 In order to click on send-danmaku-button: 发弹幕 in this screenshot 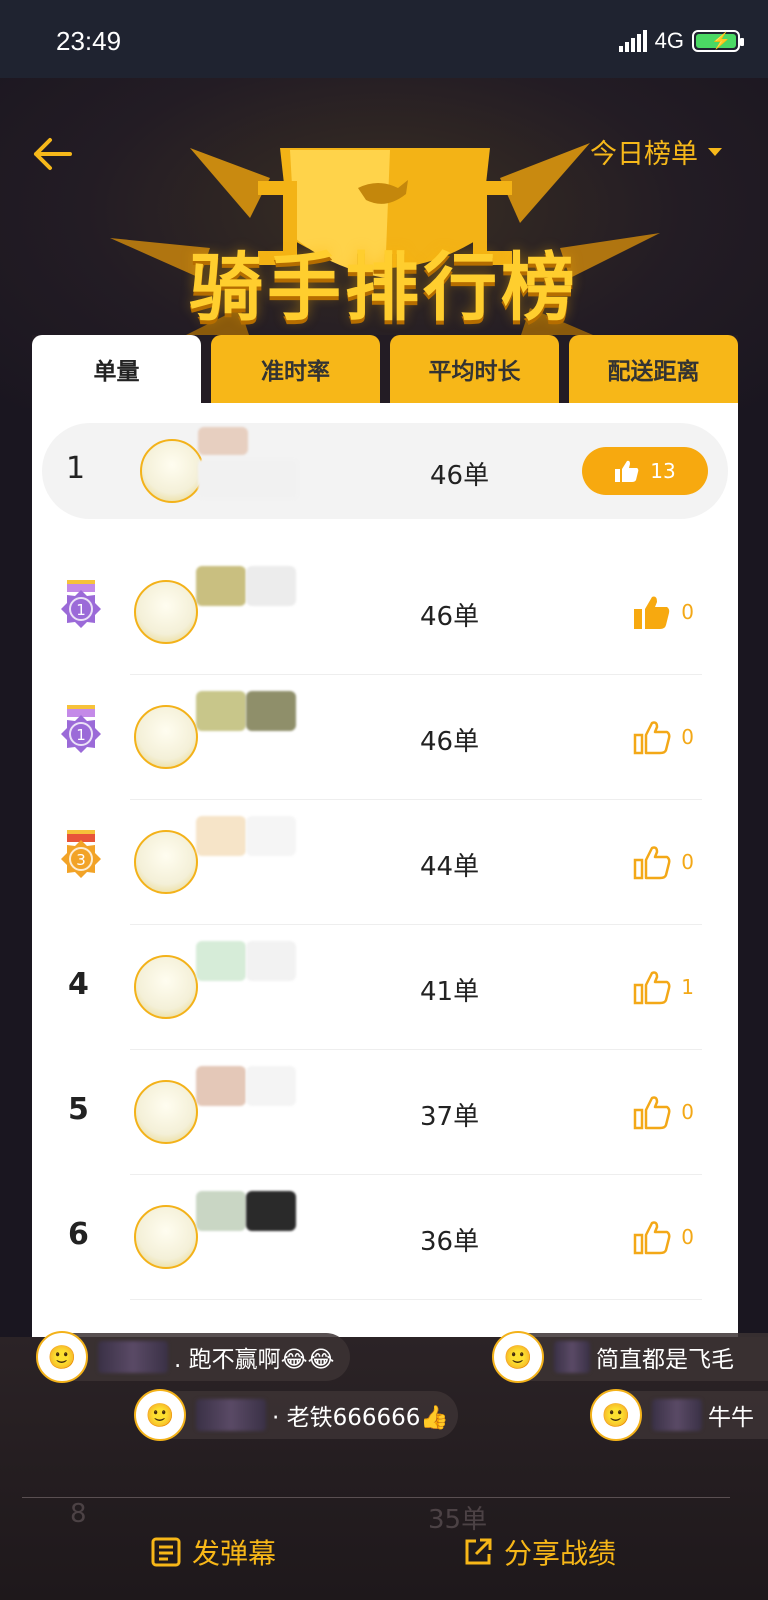, I will do `click(213, 1552)`.